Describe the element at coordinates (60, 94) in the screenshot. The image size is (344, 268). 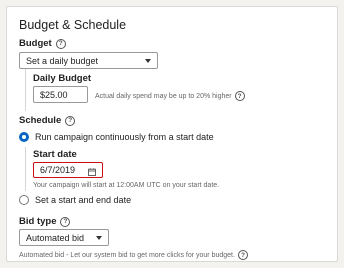
I see `daily-budget-input: $25.00` at that location.